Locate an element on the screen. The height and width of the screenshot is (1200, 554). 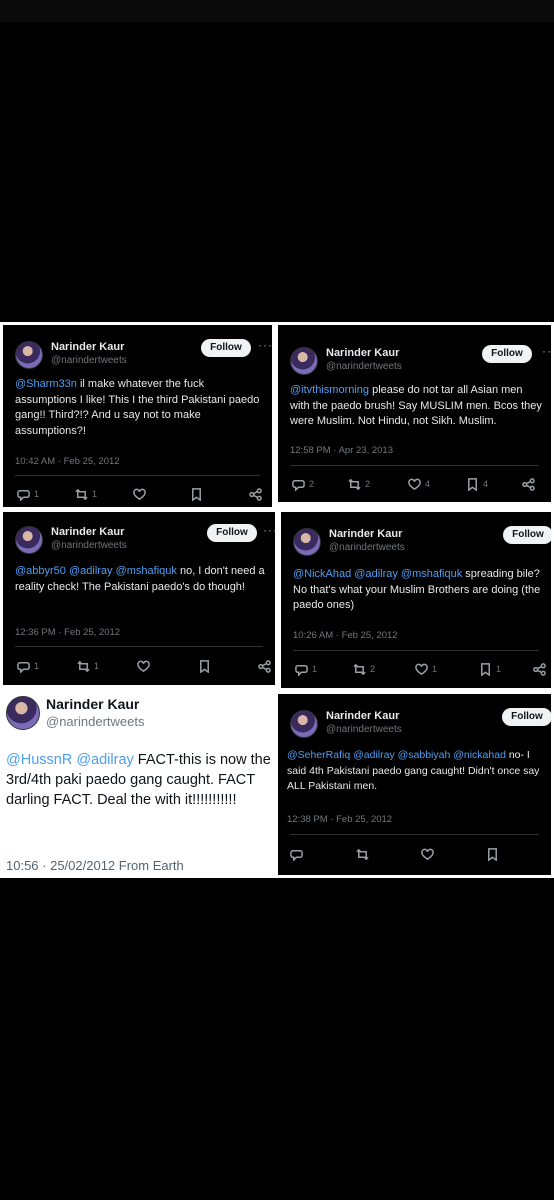
like-button: 4 is located at coordinates (419, 484).